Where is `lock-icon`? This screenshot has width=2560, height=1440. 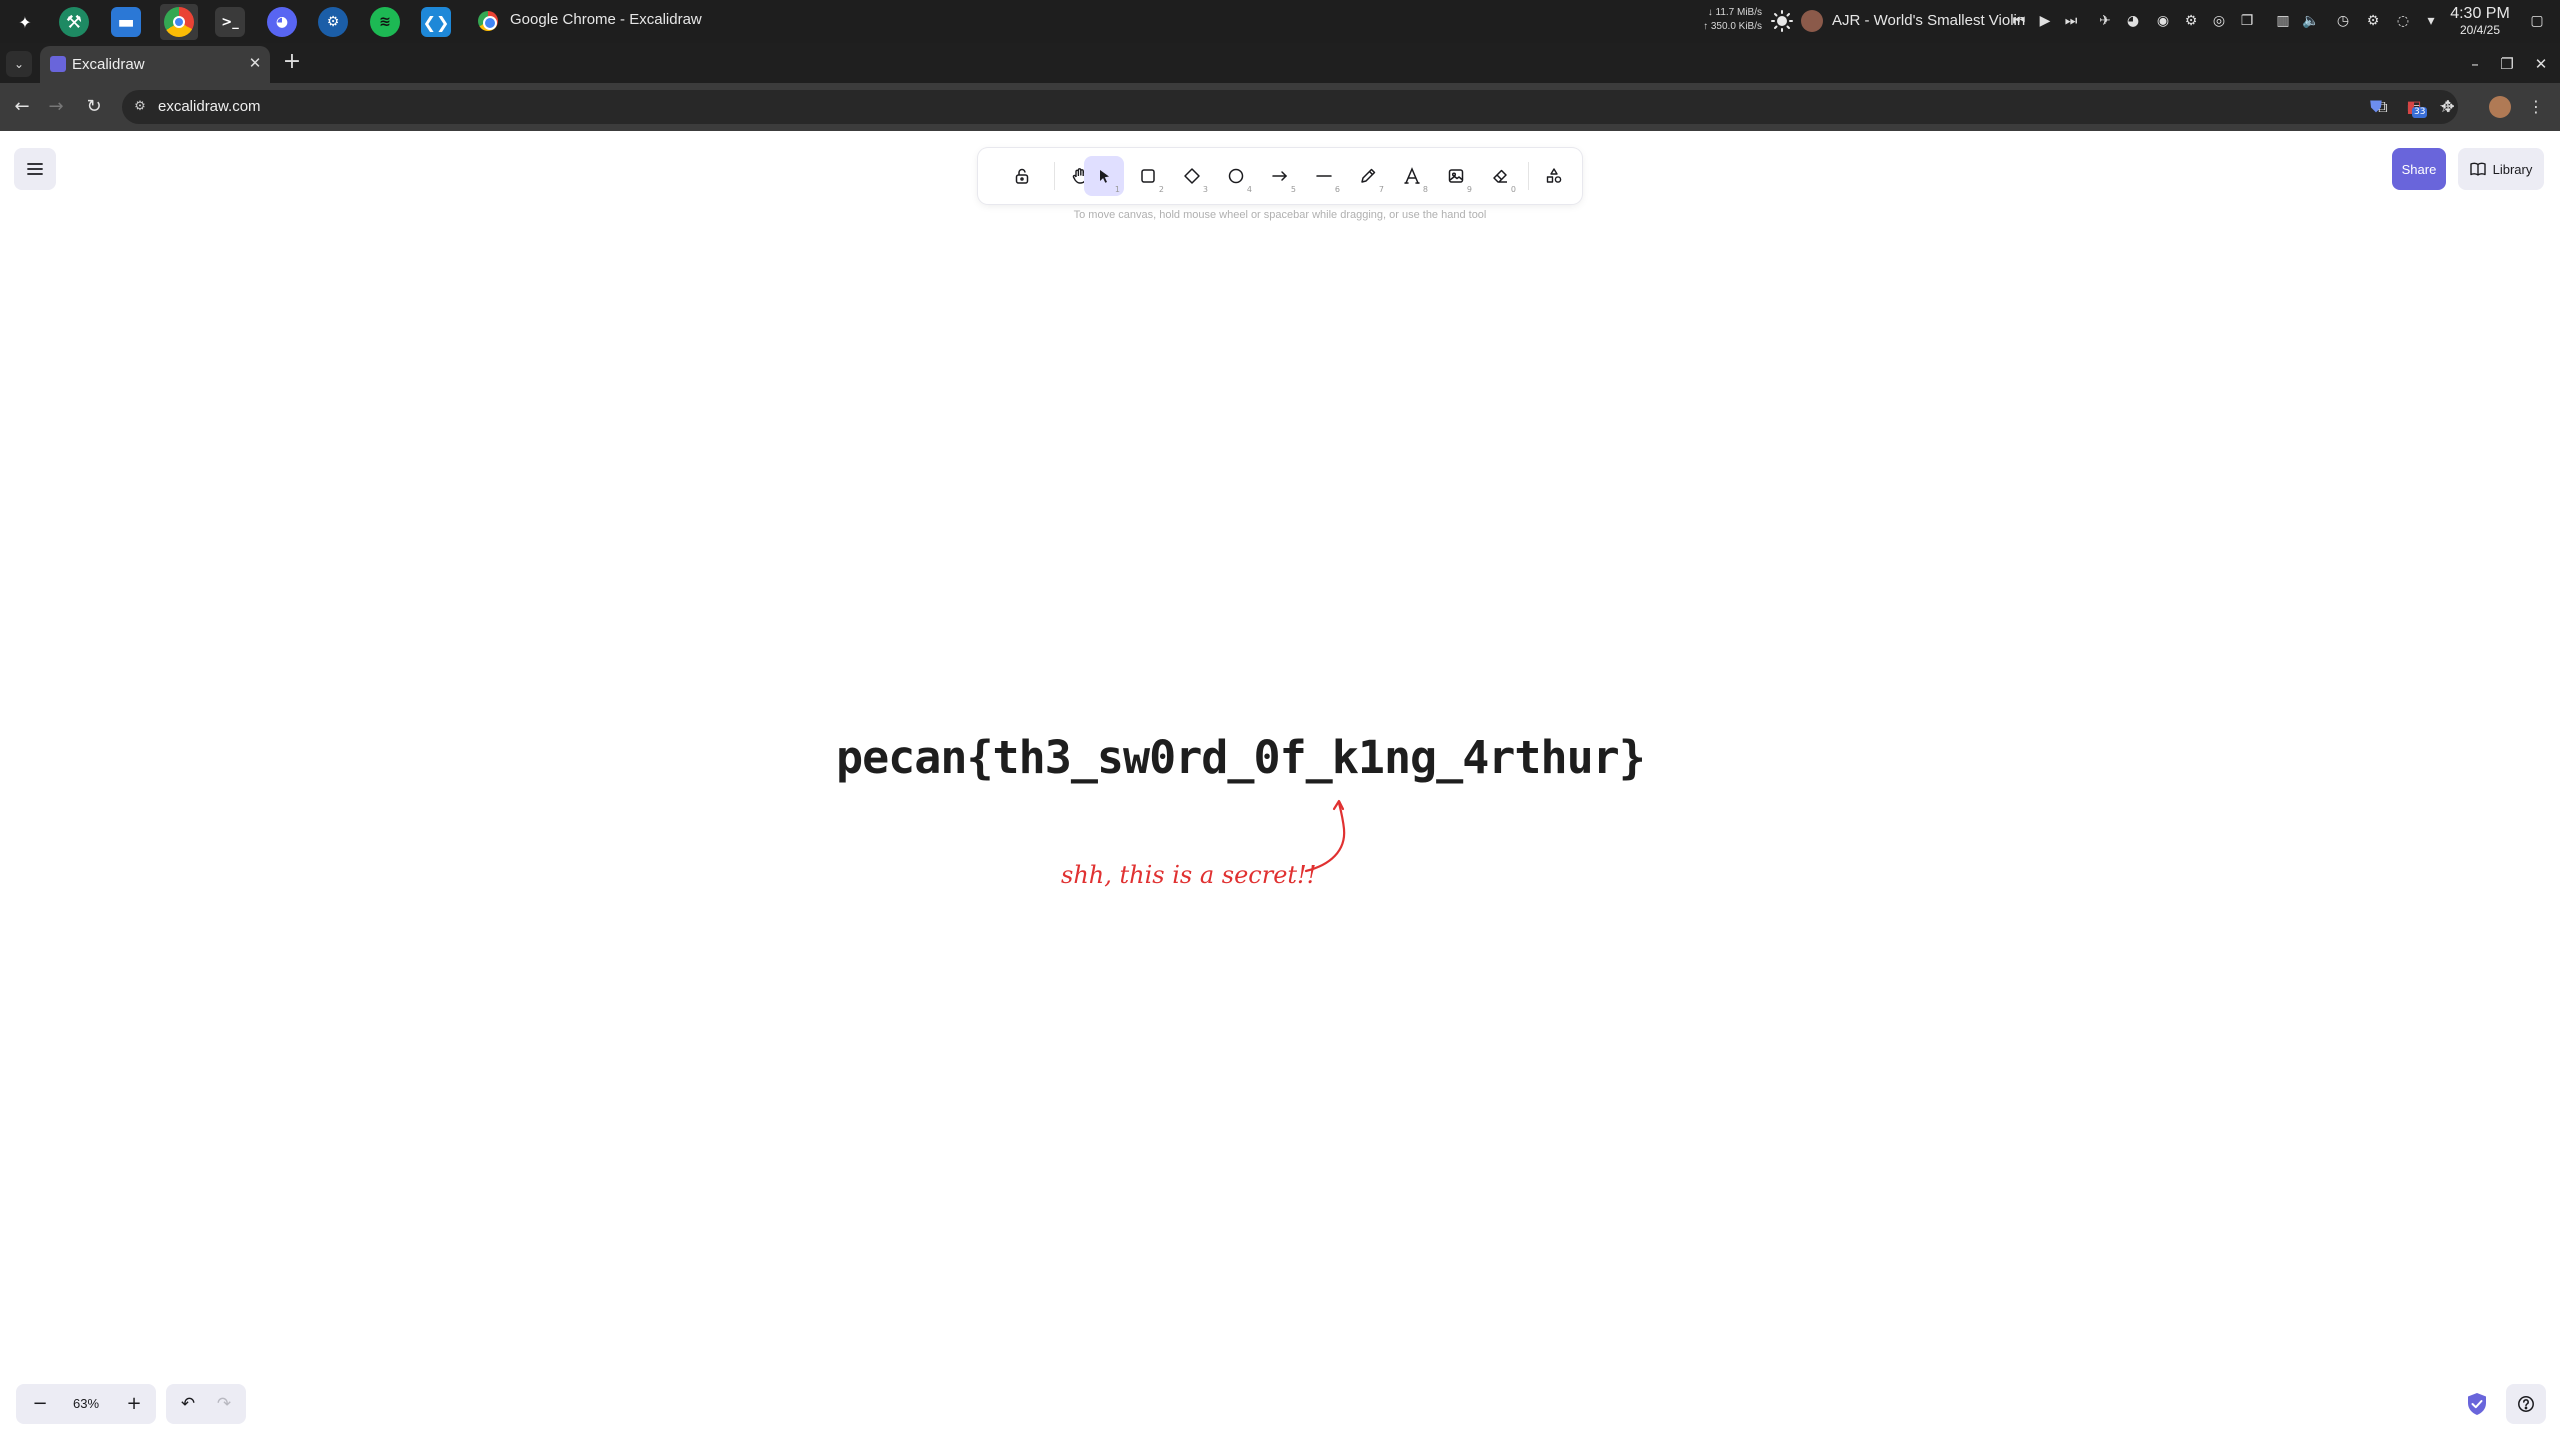
lock-icon is located at coordinates (1022, 176).